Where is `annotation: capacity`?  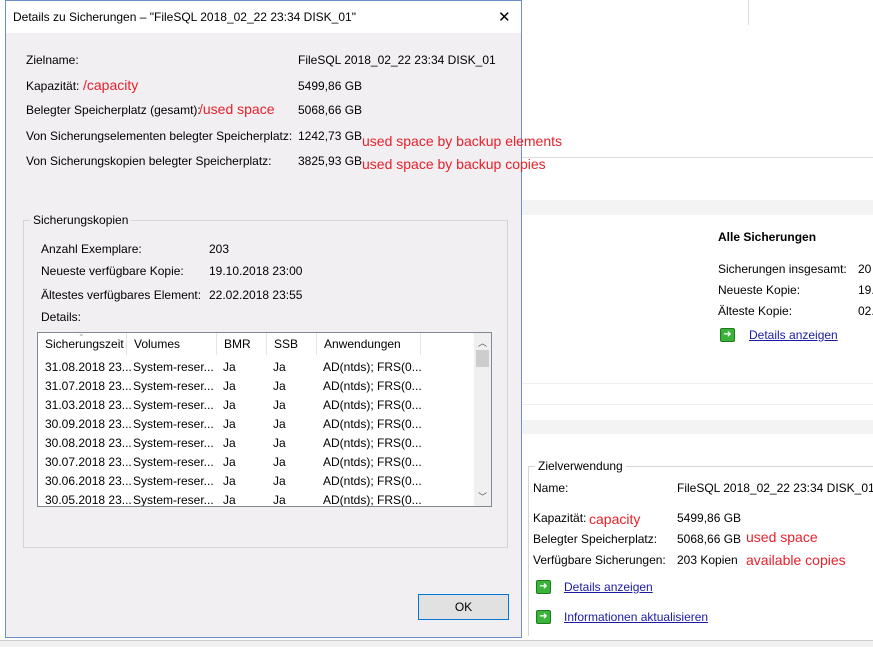
annotation: capacity is located at coordinates (615, 519).